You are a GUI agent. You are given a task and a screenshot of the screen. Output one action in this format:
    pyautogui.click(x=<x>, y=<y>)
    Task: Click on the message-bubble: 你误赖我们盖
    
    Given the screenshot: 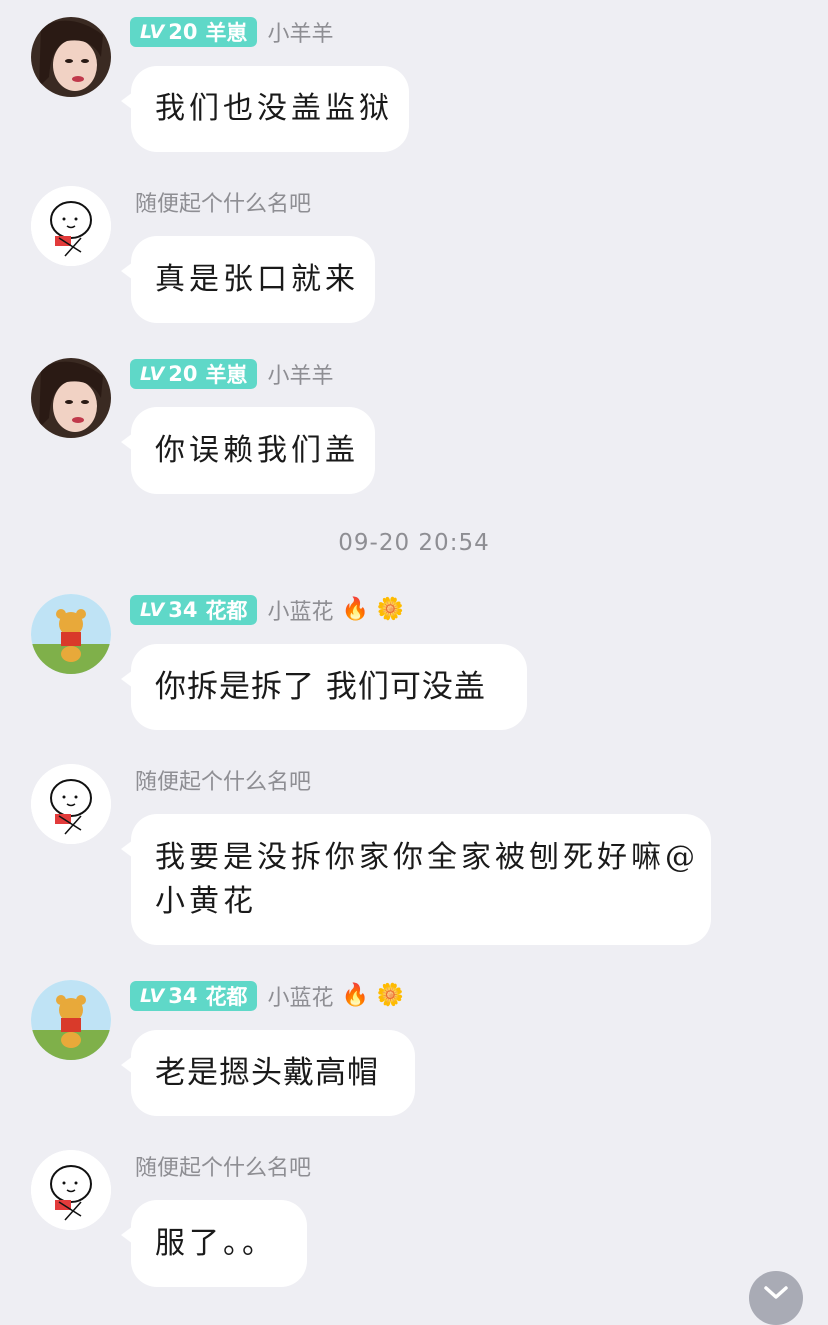 What is the action you would take?
    pyautogui.click(x=248, y=450)
    